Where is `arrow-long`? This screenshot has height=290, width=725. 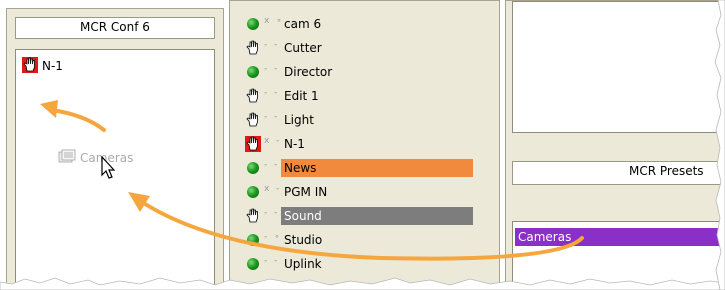 arrow-long is located at coordinates (362, 230).